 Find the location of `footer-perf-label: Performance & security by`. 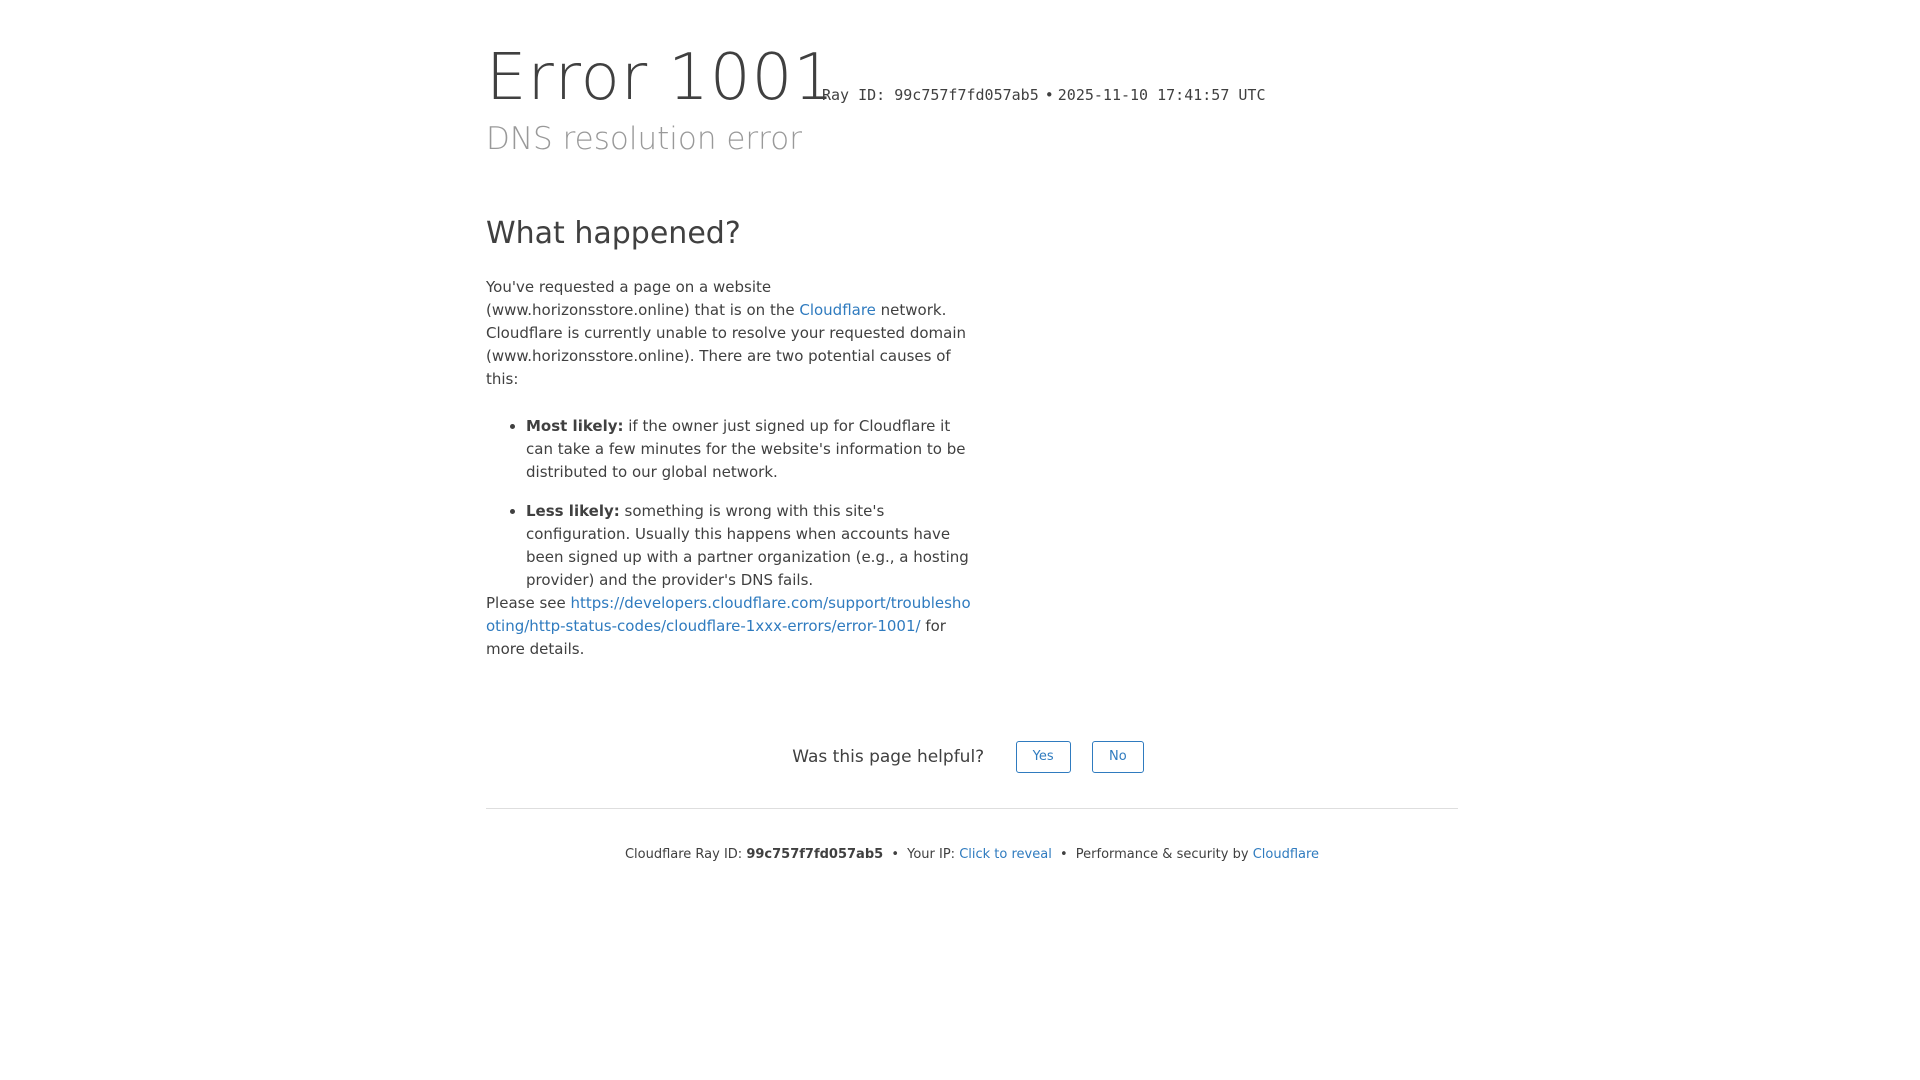

footer-perf-label: Performance & security by is located at coordinates (1164, 854).